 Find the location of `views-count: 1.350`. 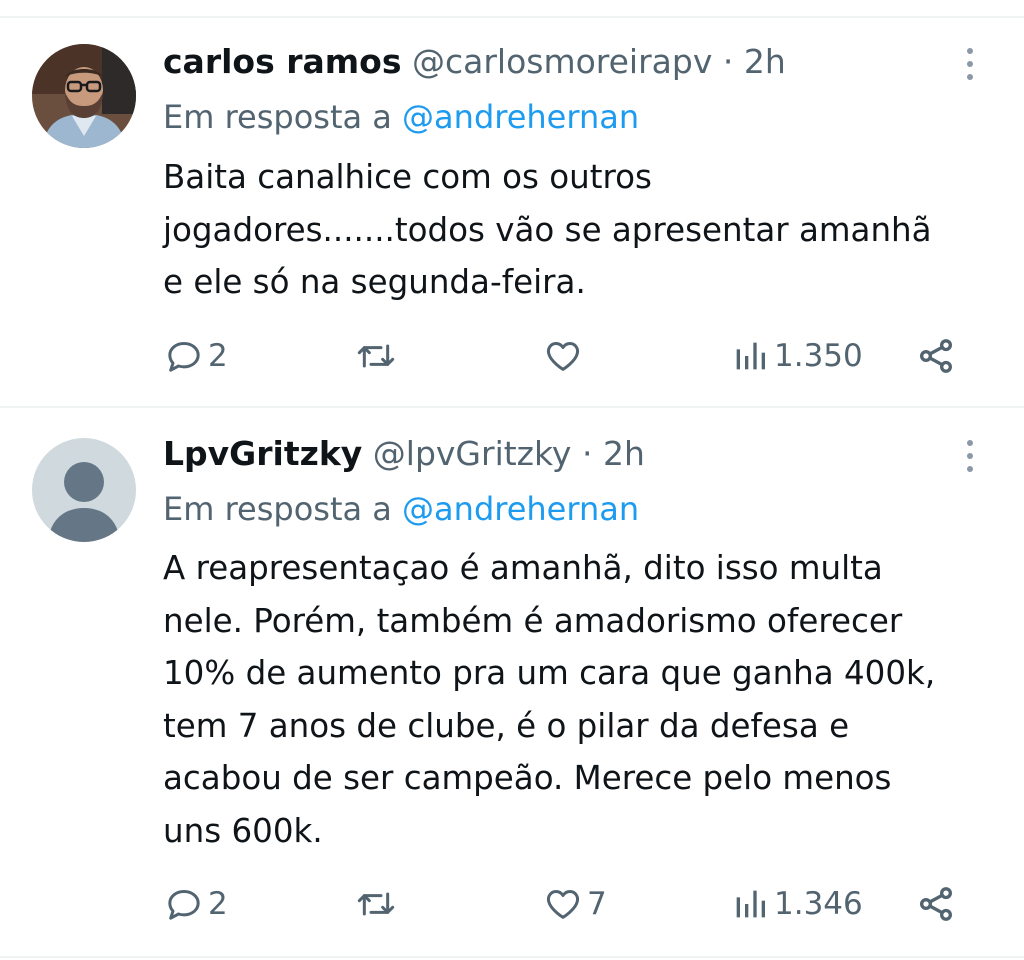

views-count: 1.350 is located at coordinates (818, 356).